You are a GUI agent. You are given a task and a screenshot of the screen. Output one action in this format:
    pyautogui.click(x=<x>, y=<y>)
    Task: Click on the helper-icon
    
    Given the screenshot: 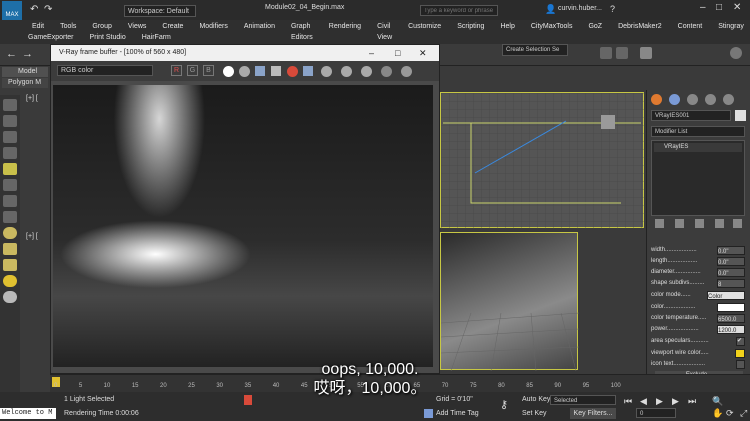 What is the action you would take?
    pyautogui.click(x=10, y=201)
    